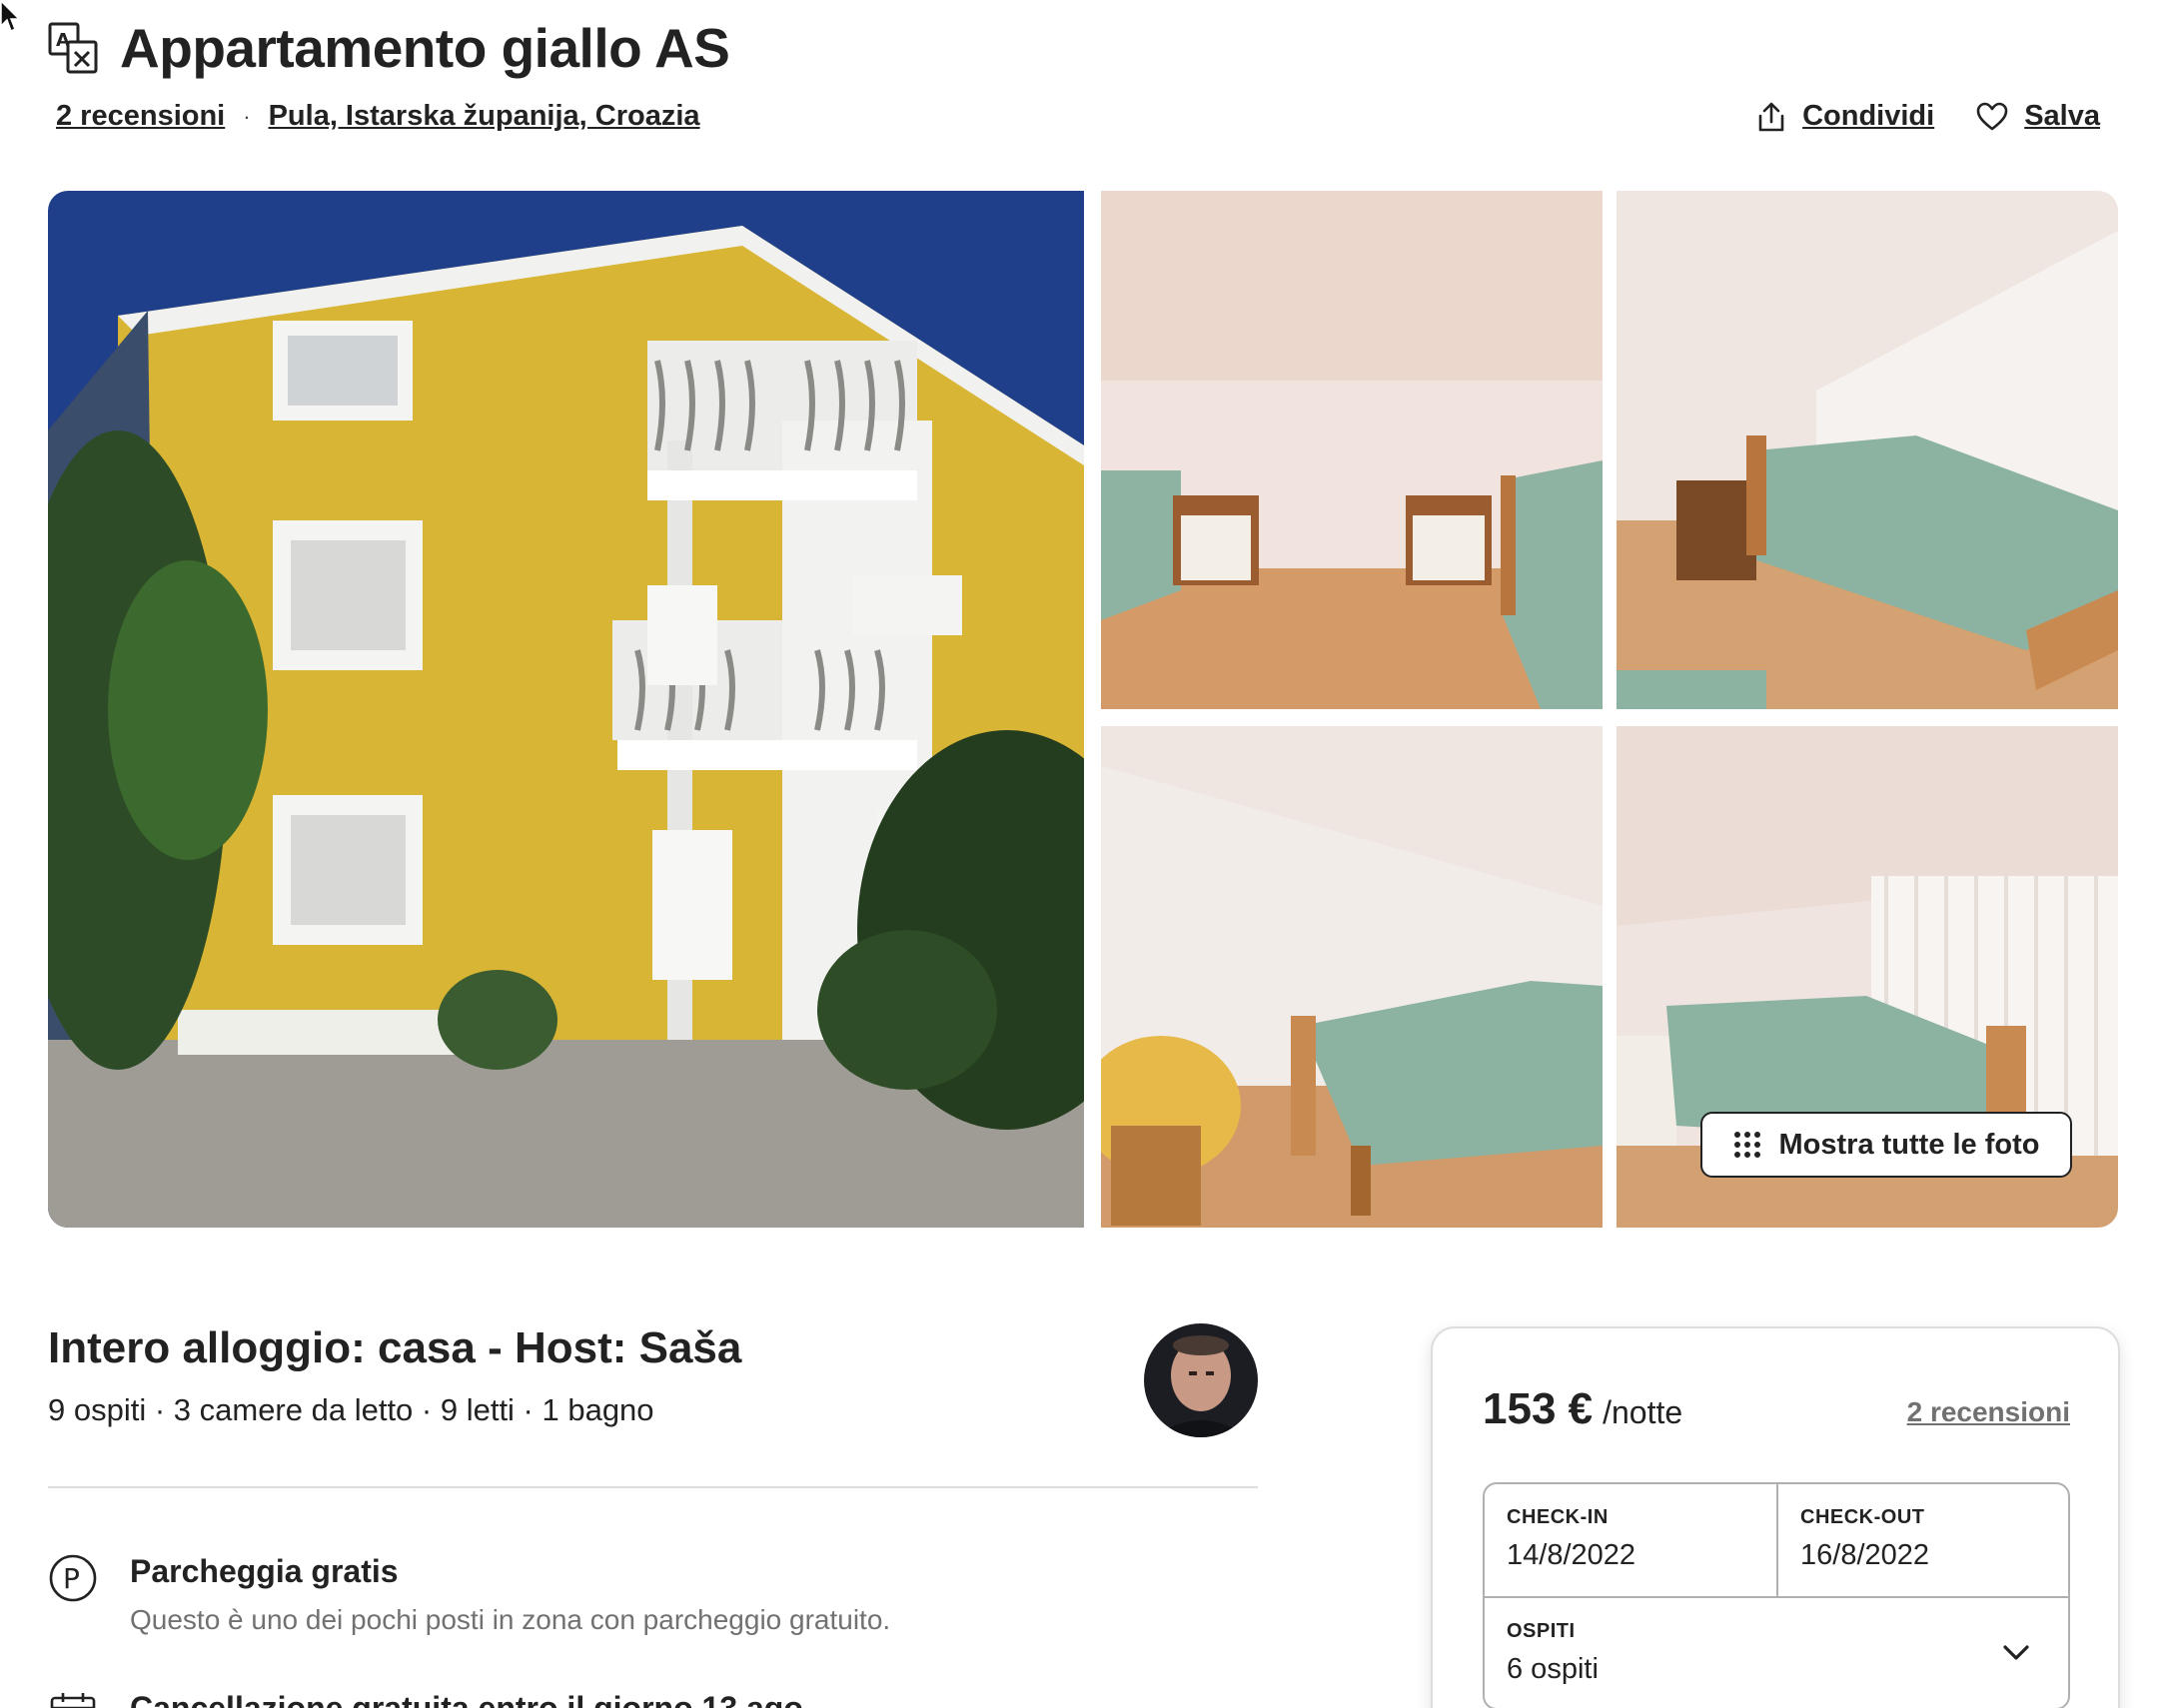  What do you see at coordinates (1909, 1144) in the screenshot?
I see `show-all-photos-label: Mostra tutte le foto` at bounding box center [1909, 1144].